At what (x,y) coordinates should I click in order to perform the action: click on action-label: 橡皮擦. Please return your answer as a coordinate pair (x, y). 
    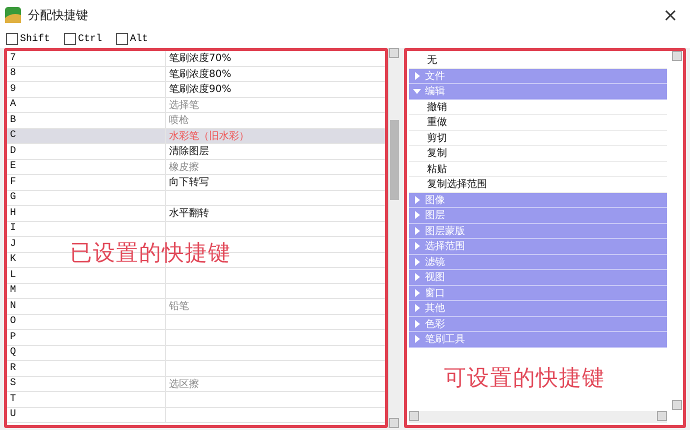
    Looking at the image, I should click on (184, 167).